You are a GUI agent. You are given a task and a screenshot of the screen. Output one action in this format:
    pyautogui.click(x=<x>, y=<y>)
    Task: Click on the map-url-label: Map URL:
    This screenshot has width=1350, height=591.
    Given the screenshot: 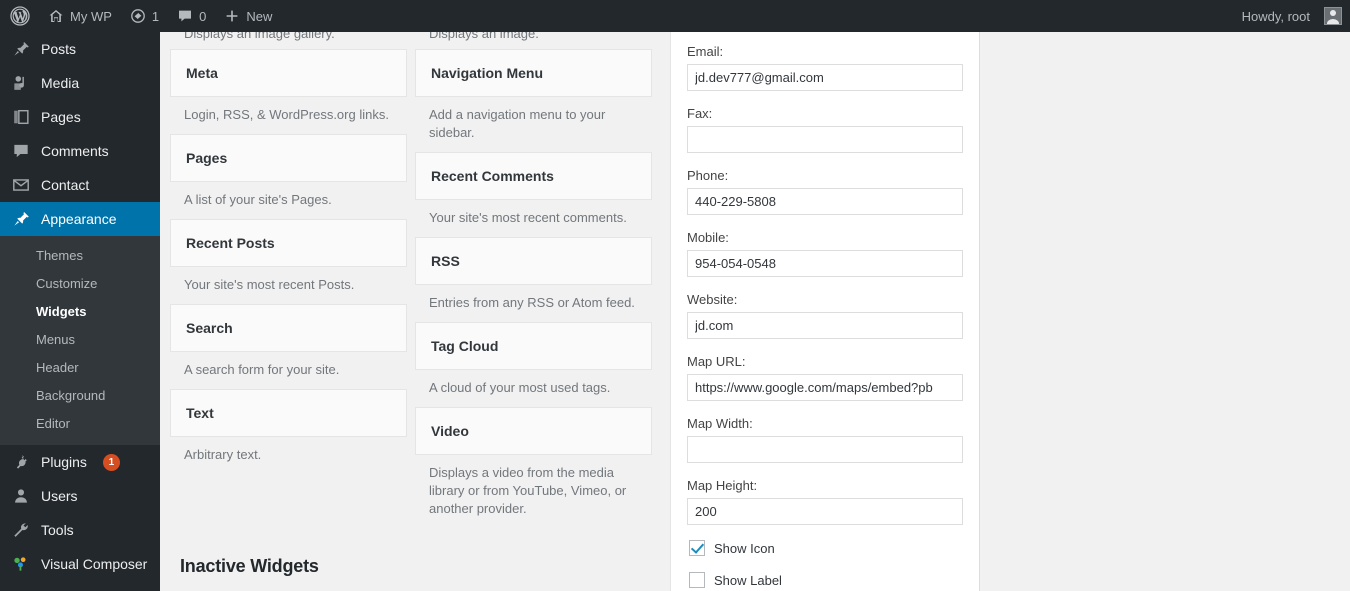 What is the action you would take?
    pyautogui.click(x=716, y=361)
    